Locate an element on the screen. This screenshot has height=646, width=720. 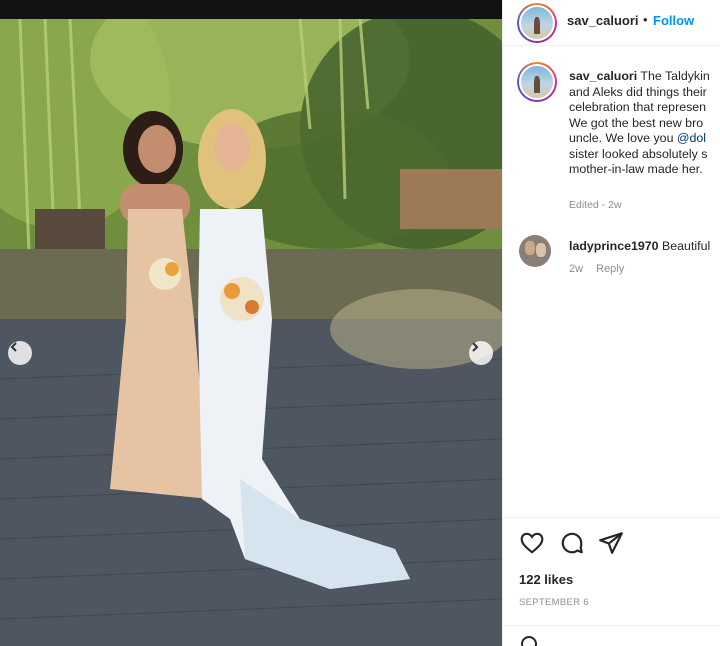
top-strip is located at coordinates (251, 9).